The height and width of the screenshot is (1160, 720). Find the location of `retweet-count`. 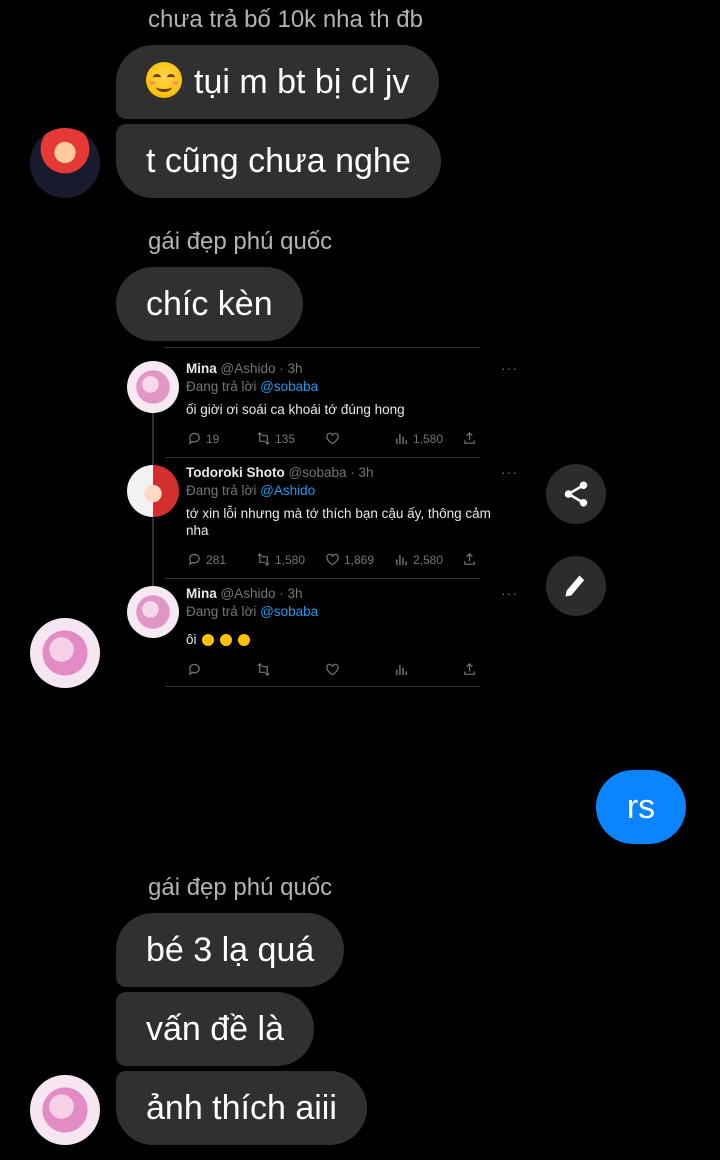

retweet-count is located at coordinates (263, 669).